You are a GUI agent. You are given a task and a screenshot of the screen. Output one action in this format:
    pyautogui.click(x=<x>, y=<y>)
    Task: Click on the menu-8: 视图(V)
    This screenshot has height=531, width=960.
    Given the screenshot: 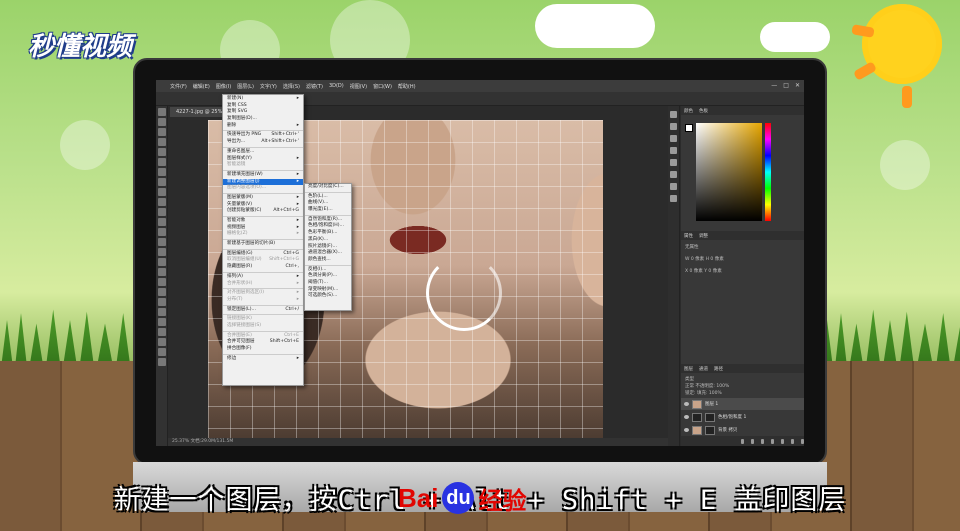 What is the action you would take?
    pyautogui.click(x=358, y=86)
    